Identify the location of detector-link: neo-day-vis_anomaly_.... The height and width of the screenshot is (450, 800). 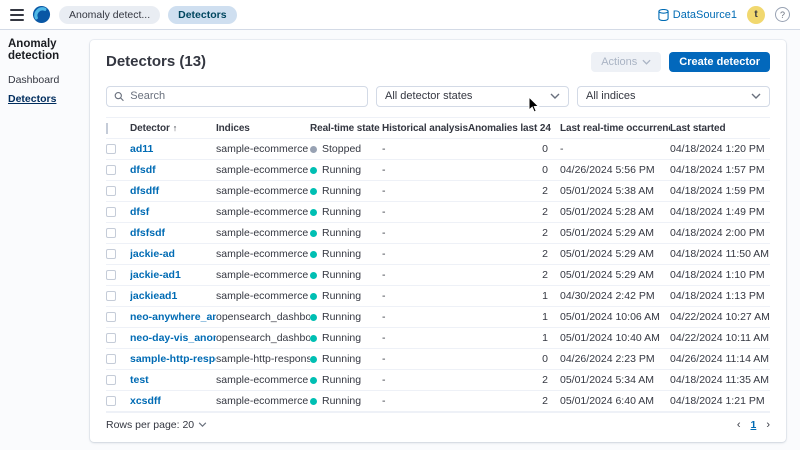
(173, 338).